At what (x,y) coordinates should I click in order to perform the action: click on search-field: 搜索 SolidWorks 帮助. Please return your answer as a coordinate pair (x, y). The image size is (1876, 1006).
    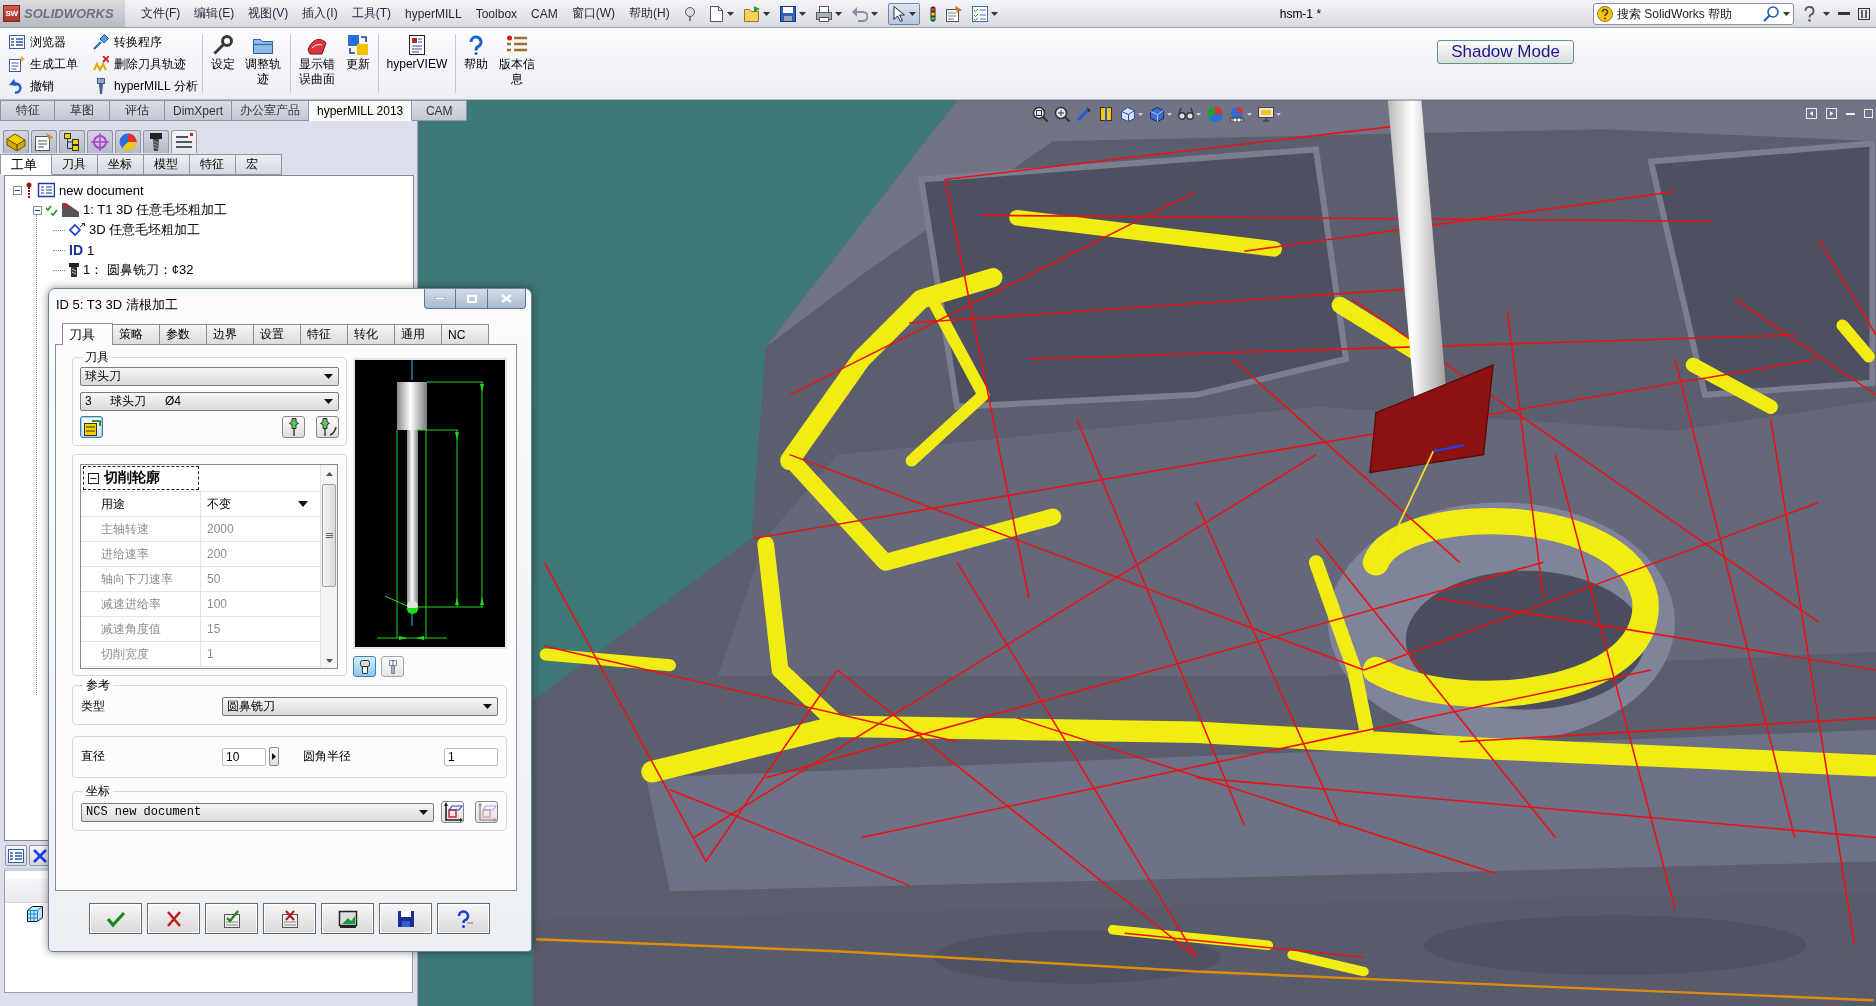
    Looking at the image, I should click on (1693, 13).